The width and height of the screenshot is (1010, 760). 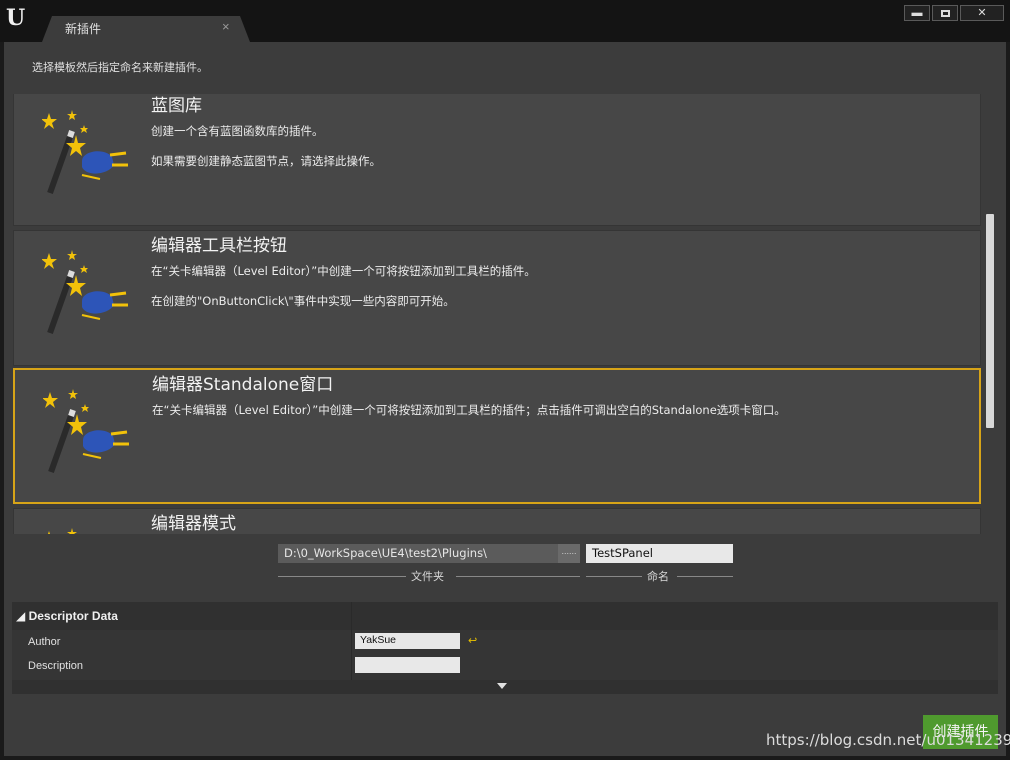 I want to click on unreal-logo-icon: U, so click(x=16, y=18).